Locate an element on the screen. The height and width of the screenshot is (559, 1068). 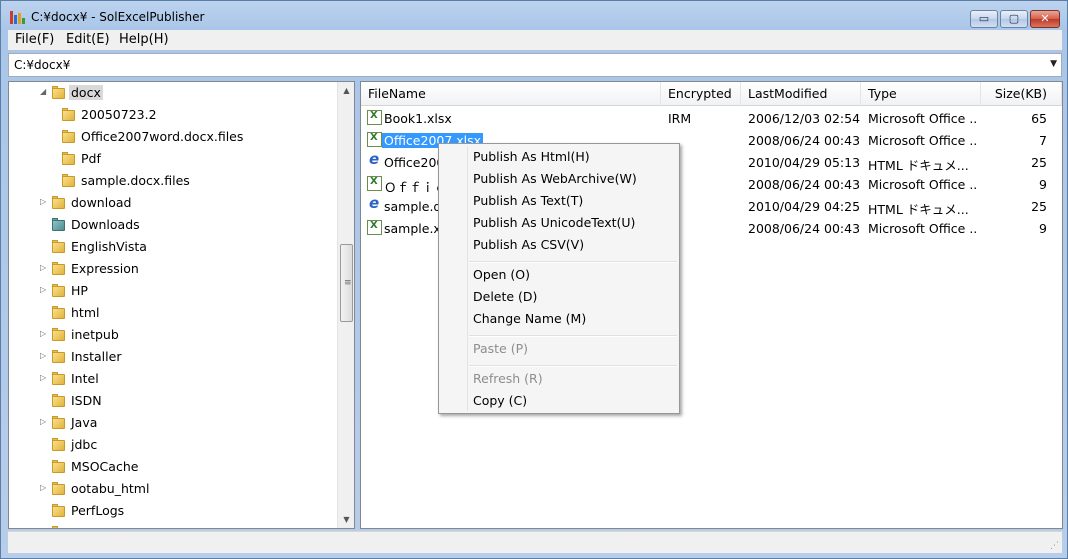
tree-item-label: ISDN is located at coordinates (86, 400).